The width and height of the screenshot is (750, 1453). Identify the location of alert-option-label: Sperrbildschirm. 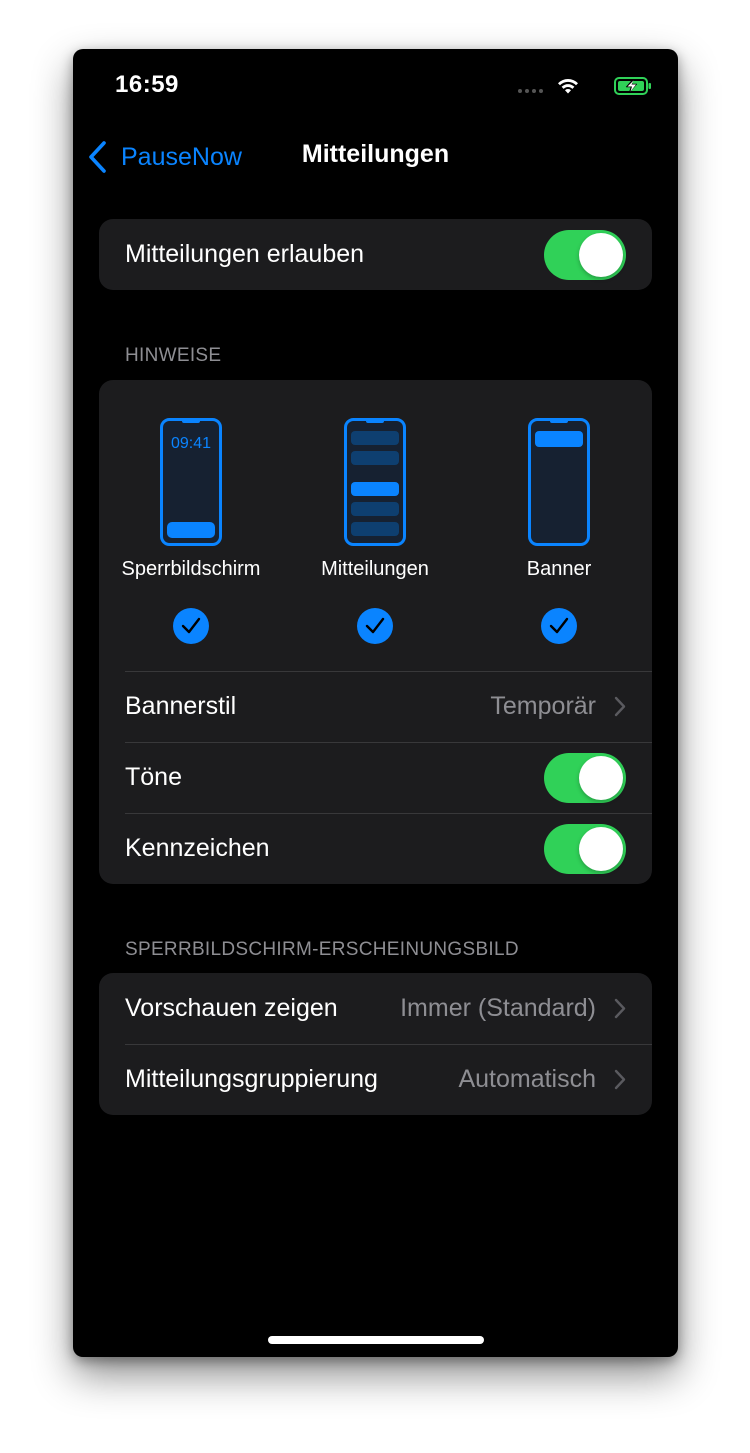
(191, 569).